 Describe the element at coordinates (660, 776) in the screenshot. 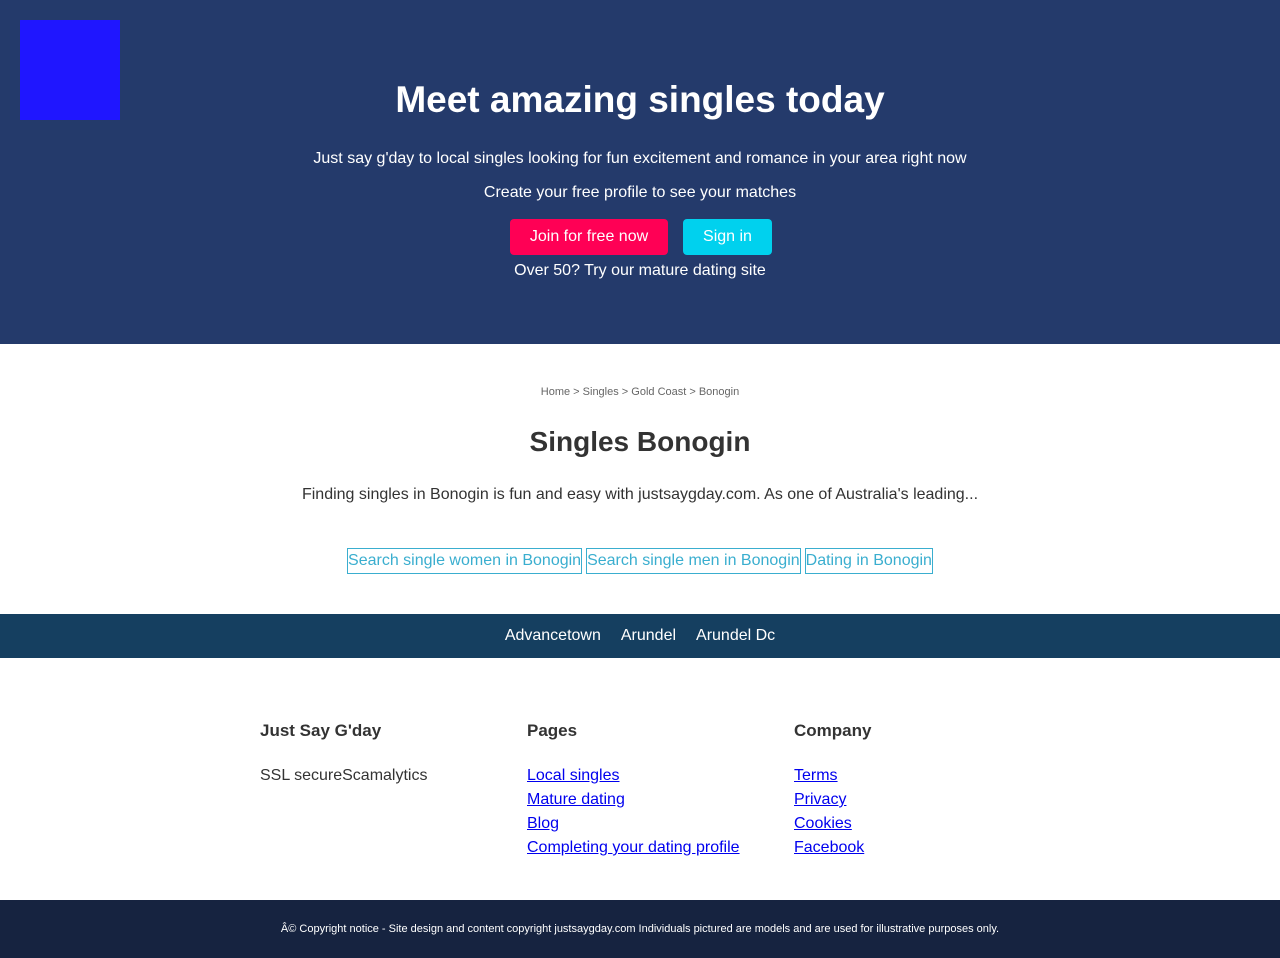

I see `footer-link-local-singles: Local singles` at that location.